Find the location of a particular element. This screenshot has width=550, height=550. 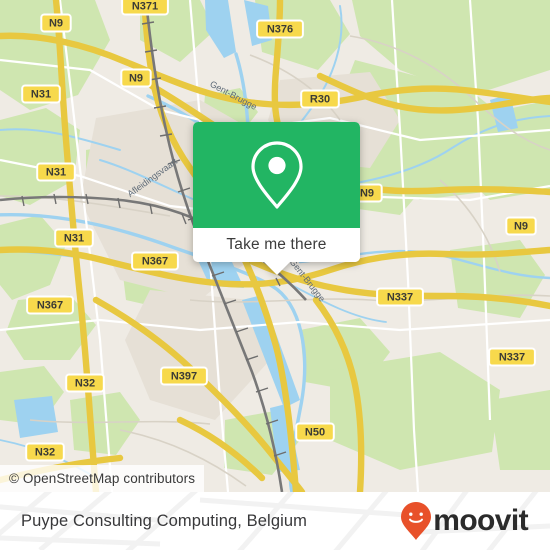

moovit-wordmark: moovit is located at coordinates (480, 520).